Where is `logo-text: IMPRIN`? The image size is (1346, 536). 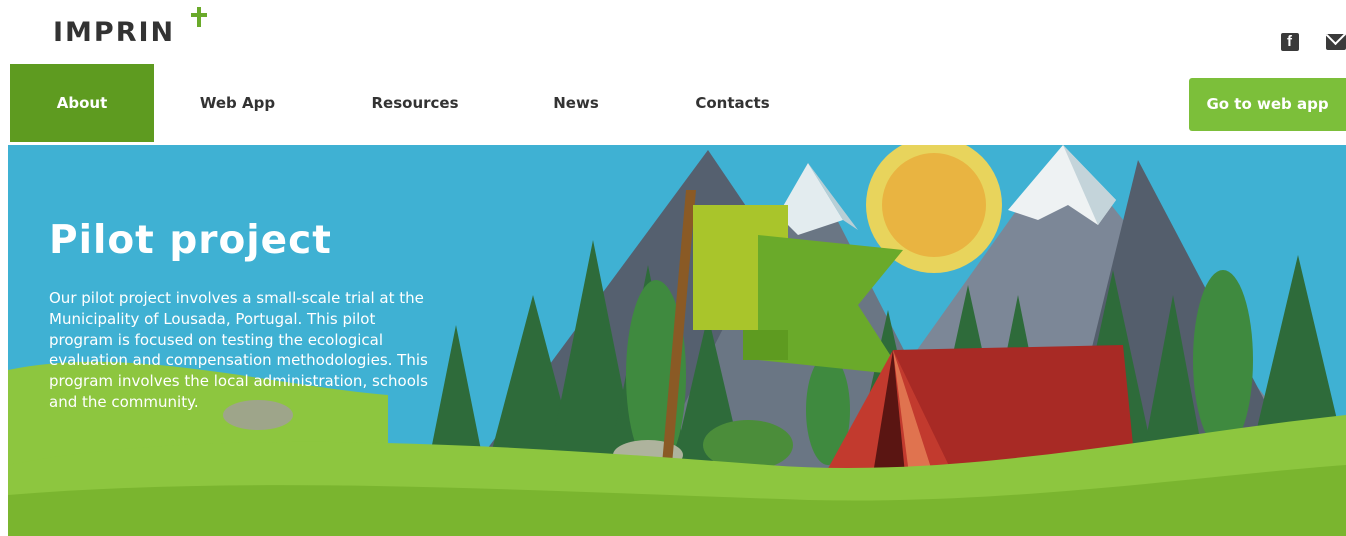 logo-text: IMPRIN is located at coordinates (114, 32).